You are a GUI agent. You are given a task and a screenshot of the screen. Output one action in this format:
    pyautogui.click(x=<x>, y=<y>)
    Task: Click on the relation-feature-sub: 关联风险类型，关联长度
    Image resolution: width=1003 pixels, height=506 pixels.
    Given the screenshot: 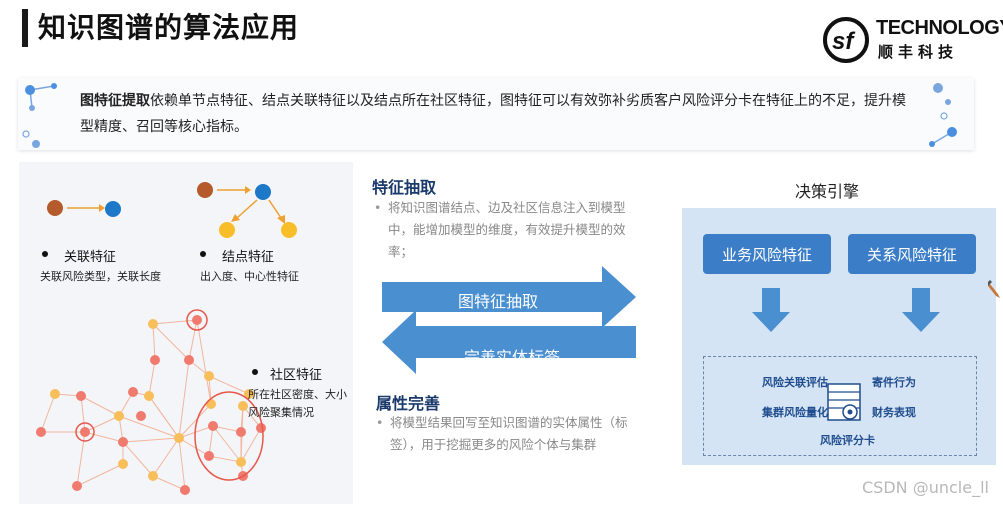 What is the action you would take?
    pyautogui.click(x=100, y=276)
    